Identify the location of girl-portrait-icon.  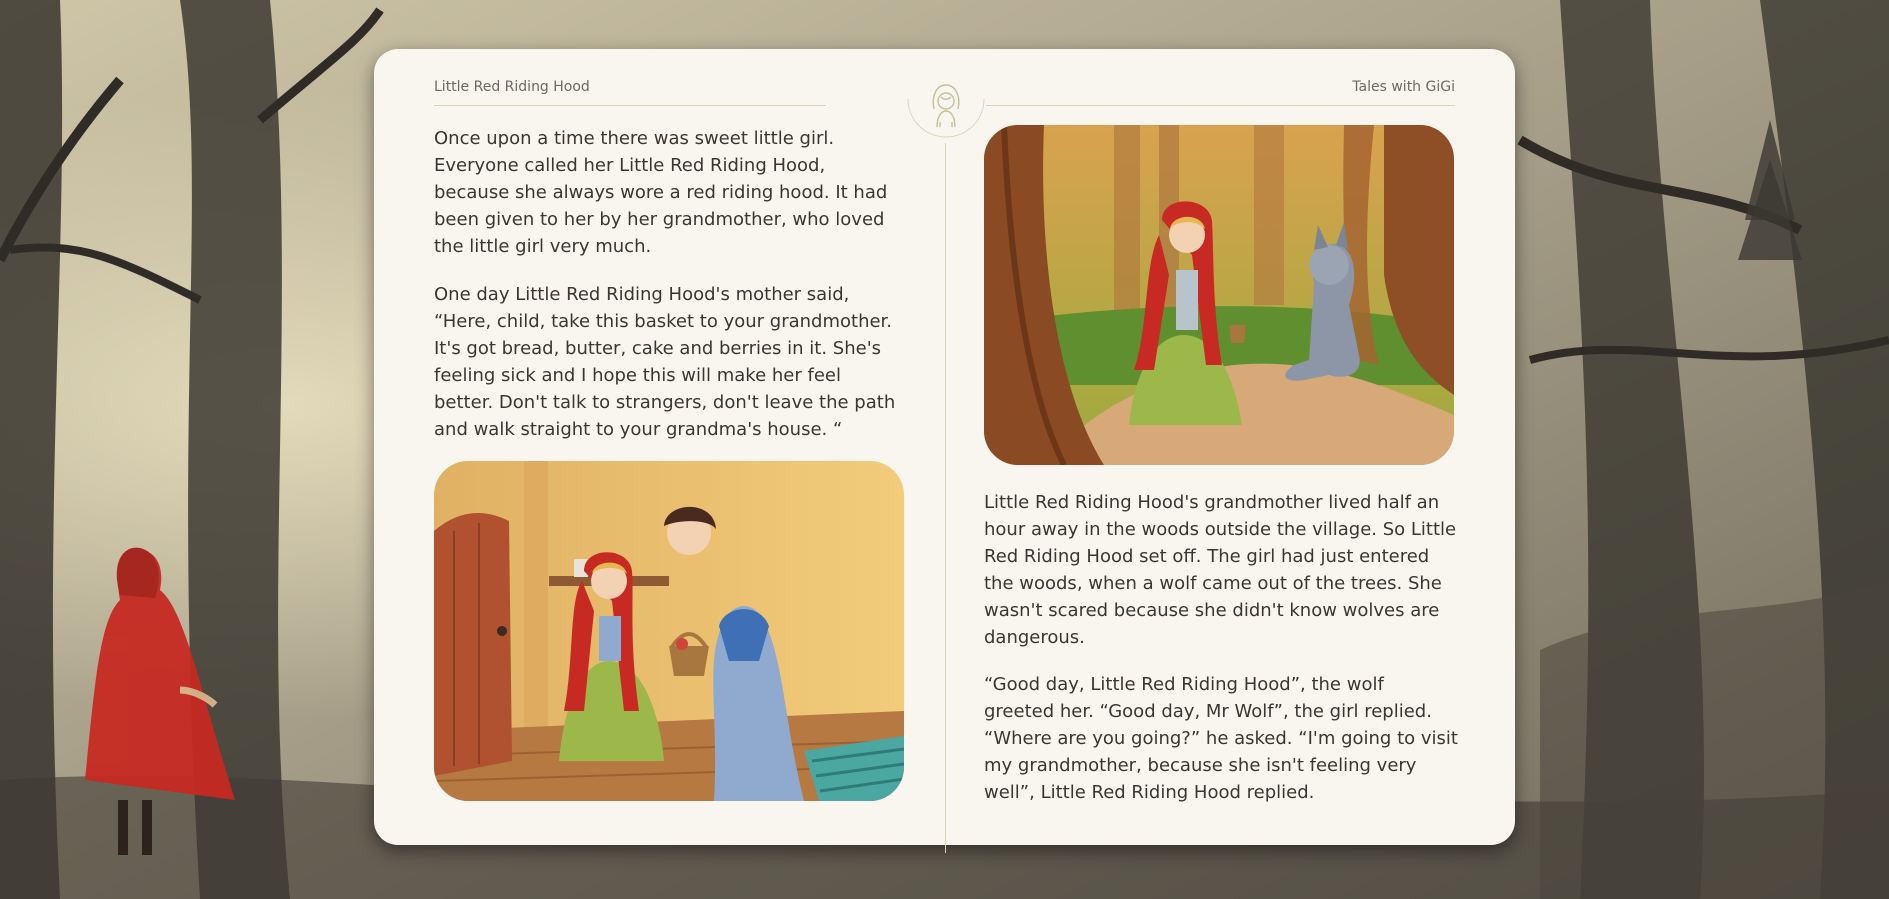
(946, 106).